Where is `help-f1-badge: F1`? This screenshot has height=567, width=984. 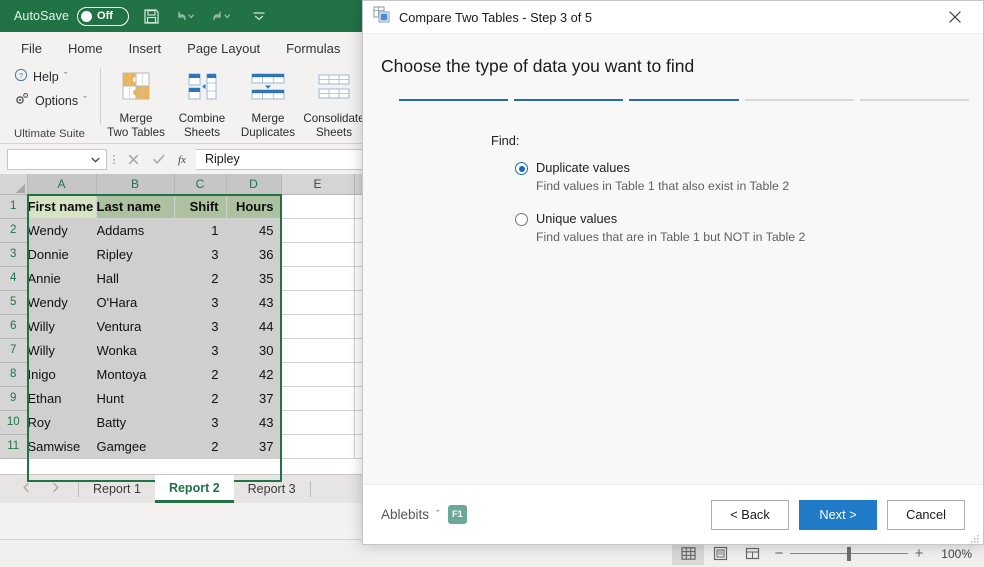 help-f1-badge: F1 is located at coordinates (457, 514).